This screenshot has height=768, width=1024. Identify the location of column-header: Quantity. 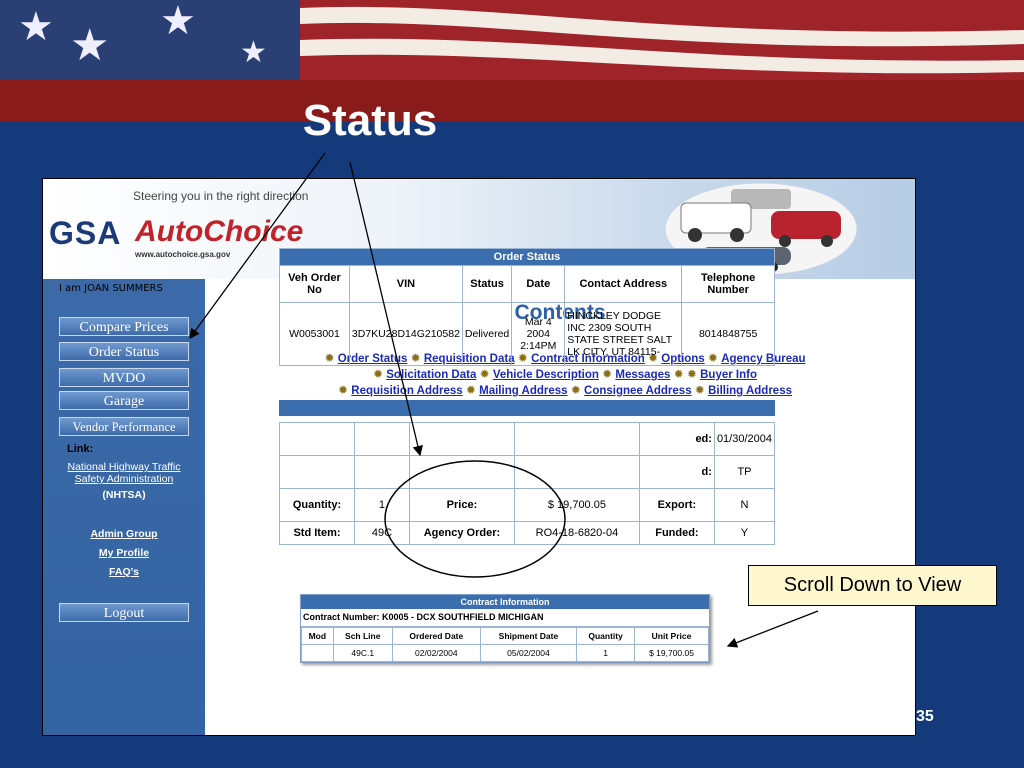
(606, 636).